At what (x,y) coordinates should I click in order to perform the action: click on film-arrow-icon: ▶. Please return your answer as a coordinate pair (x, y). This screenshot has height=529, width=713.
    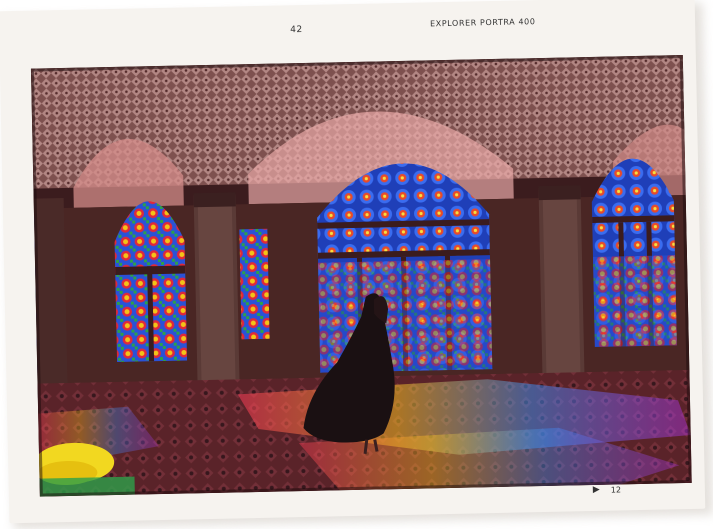
    Looking at the image, I should click on (596, 490).